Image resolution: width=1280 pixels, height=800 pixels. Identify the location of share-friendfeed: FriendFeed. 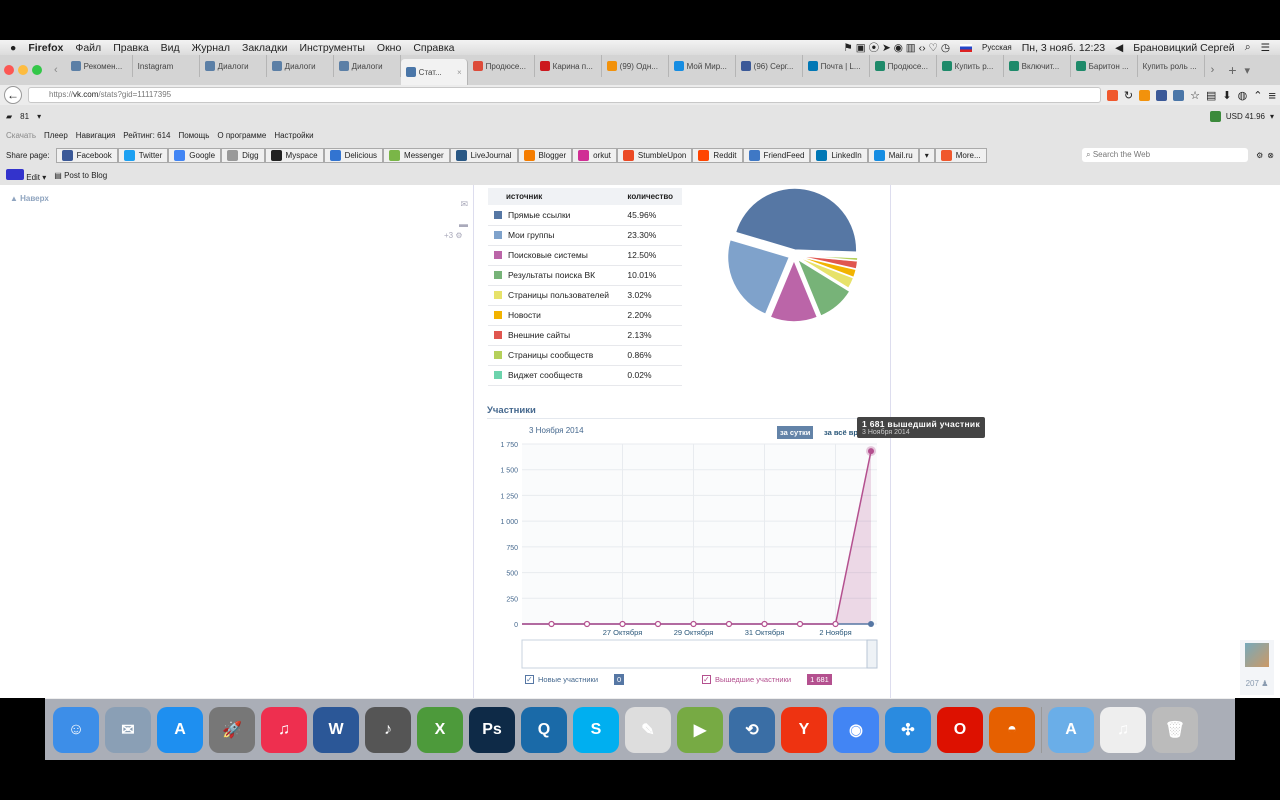
(776, 155).